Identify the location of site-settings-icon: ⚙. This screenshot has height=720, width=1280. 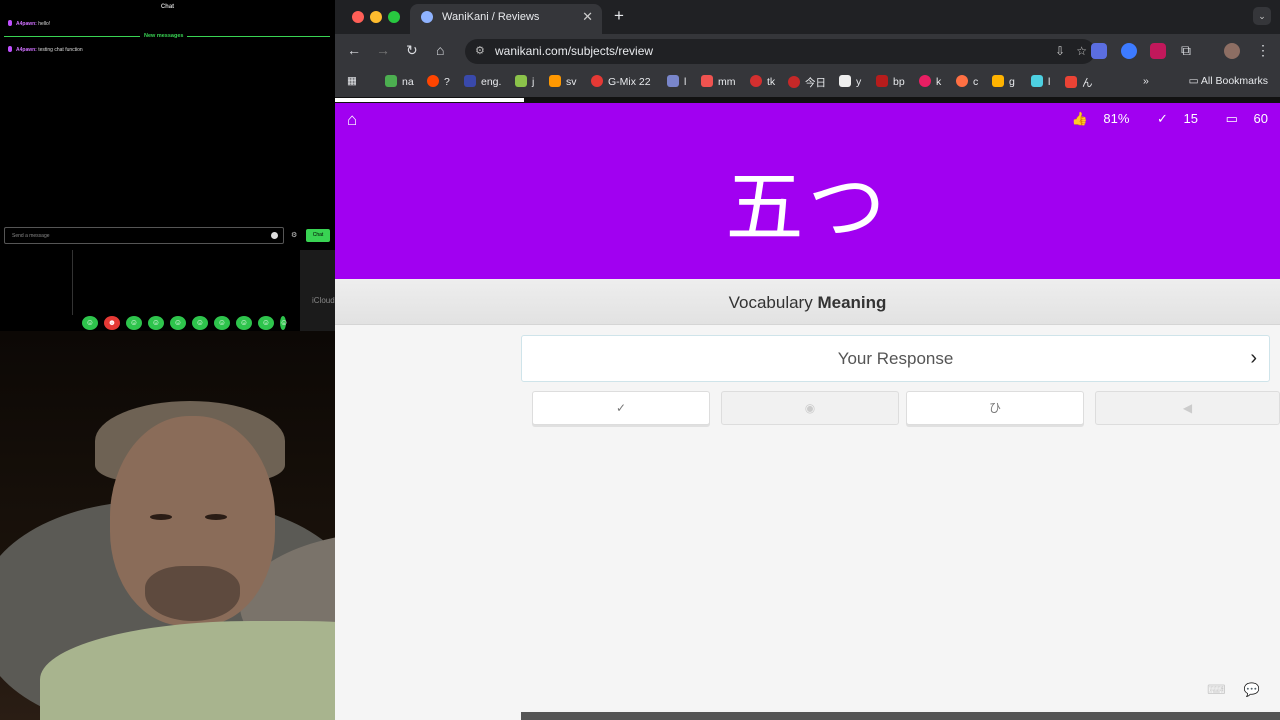
(480, 51).